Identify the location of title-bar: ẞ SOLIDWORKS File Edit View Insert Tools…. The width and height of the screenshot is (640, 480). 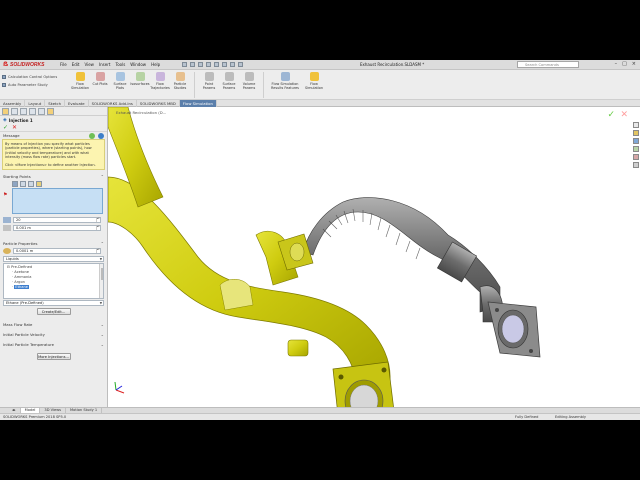
(320, 65).